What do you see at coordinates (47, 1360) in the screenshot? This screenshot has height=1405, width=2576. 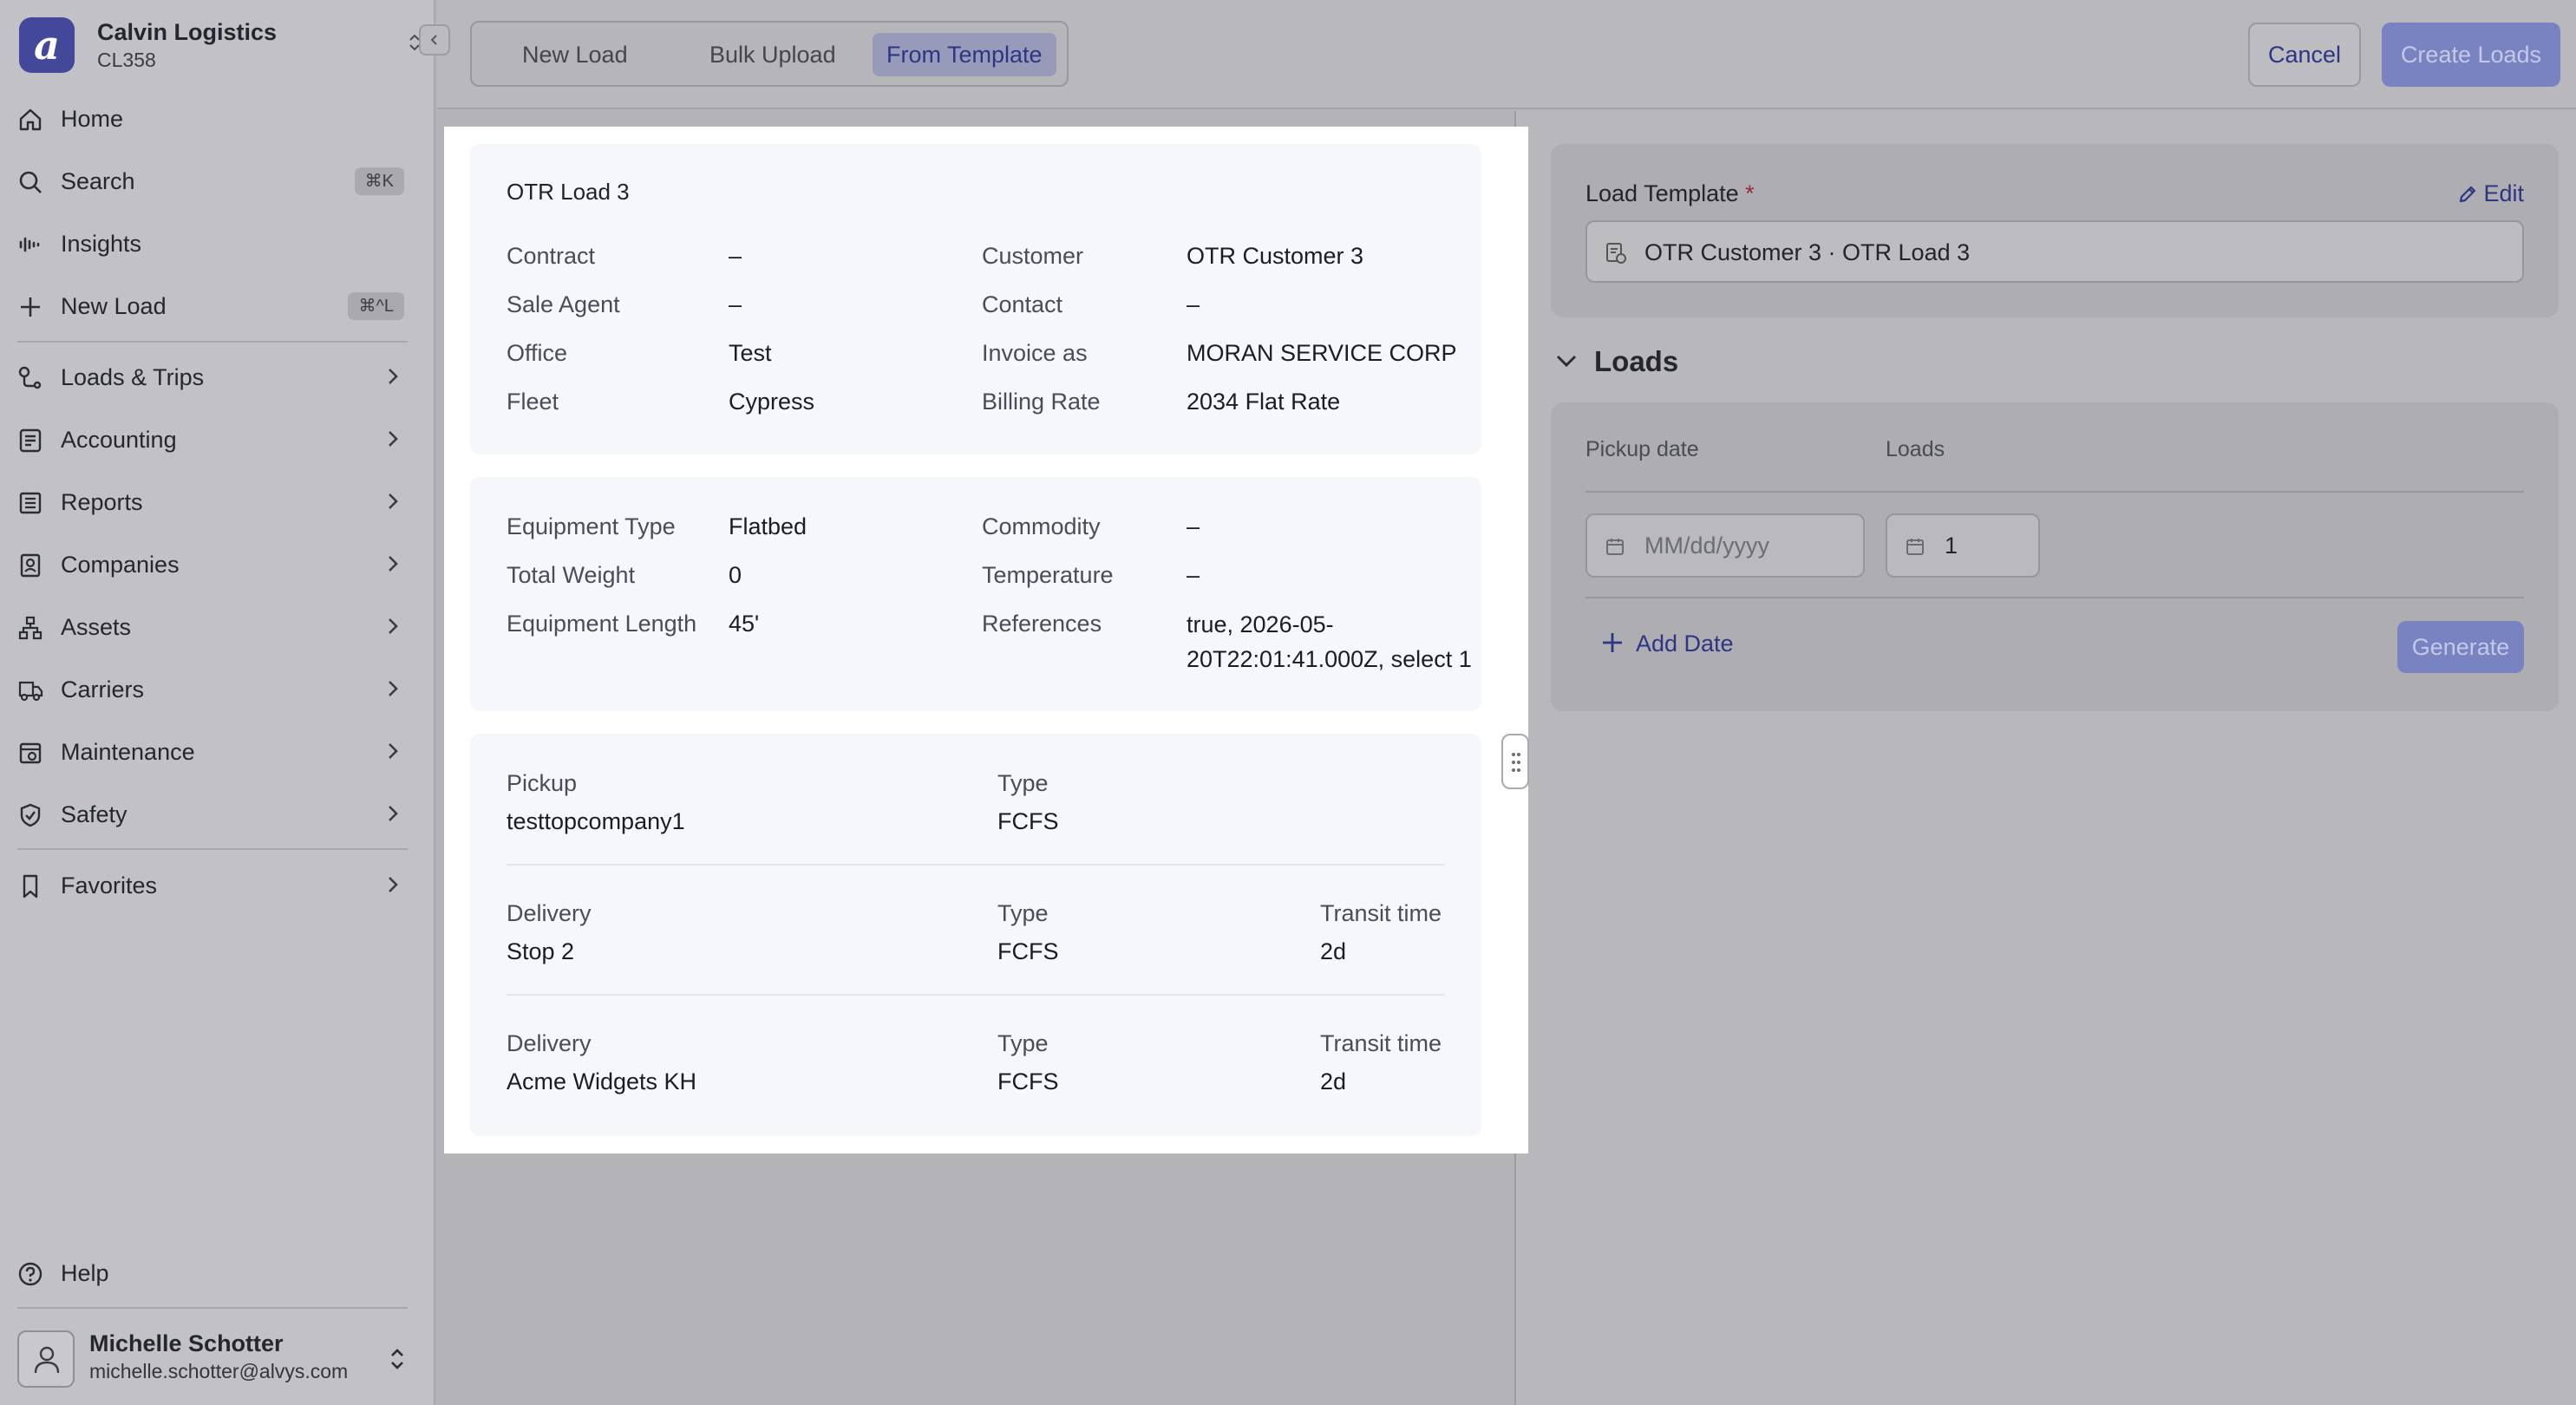 I see `user-icon` at bounding box center [47, 1360].